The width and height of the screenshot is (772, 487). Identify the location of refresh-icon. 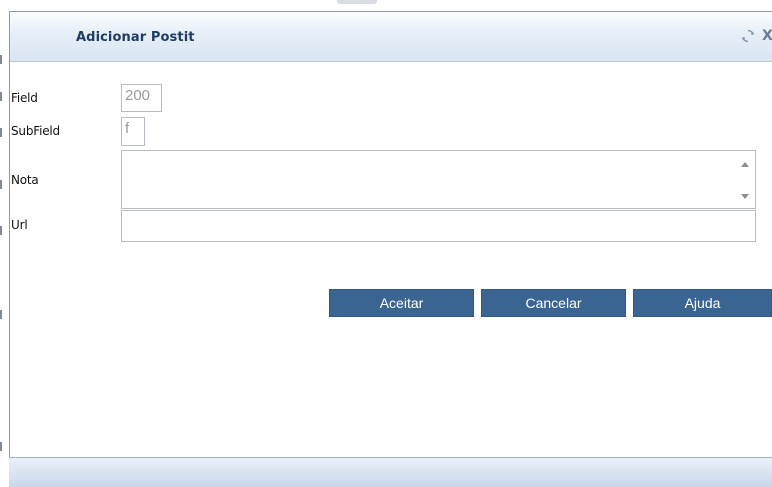
(748, 36).